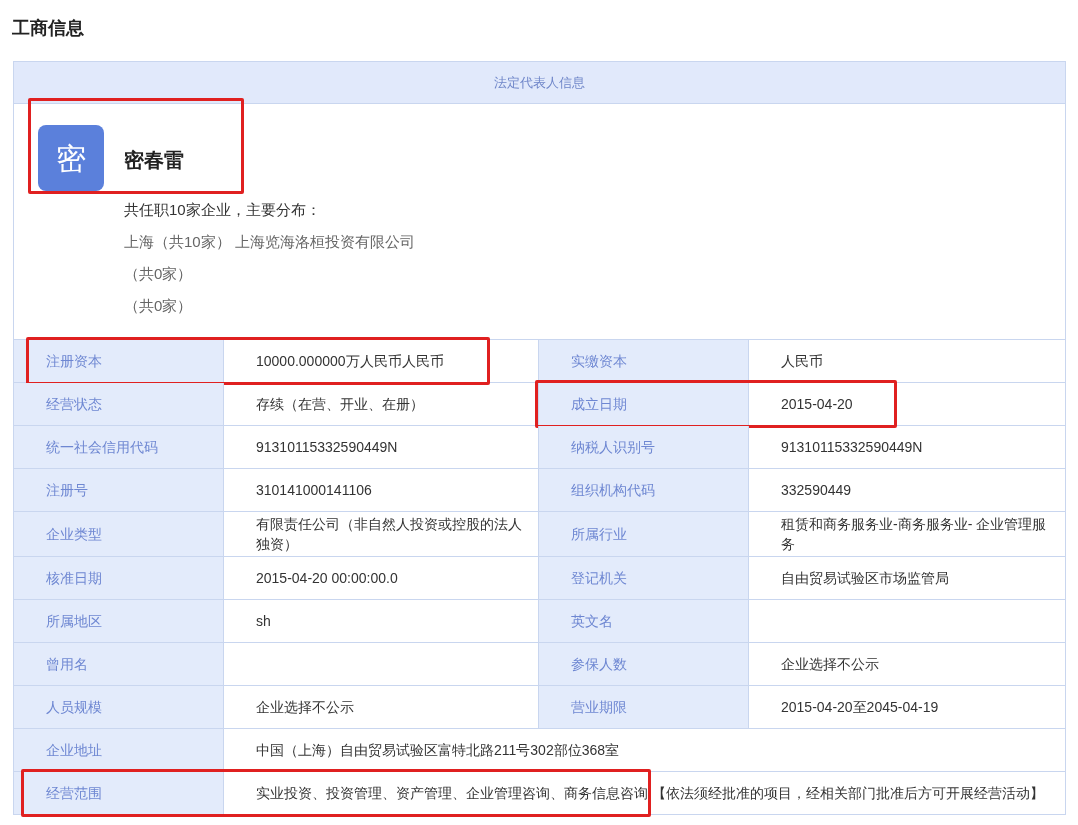 Image resolution: width=1078 pixels, height=825 pixels. Describe the element at coordinates (119, 490) in the screenshot. I see `field-label: 注册号` at that location.